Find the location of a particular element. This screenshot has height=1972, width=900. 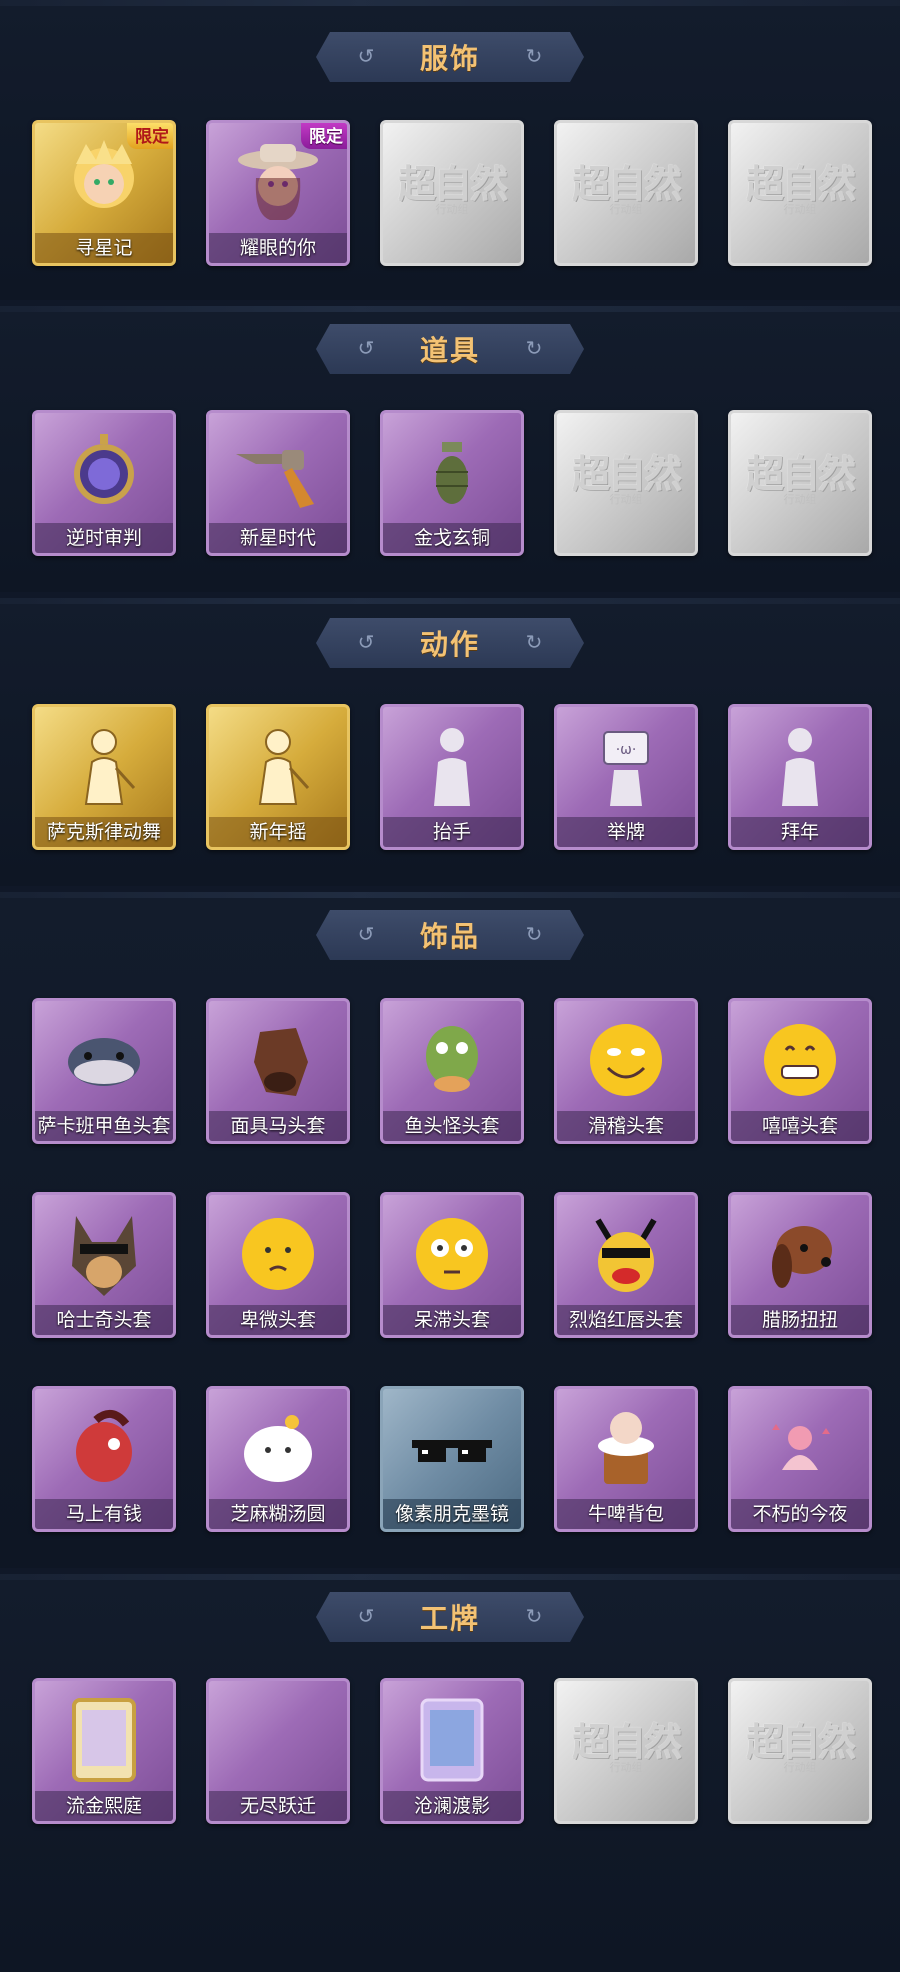

item-card: 嘻嘻头套 is located at coordinates (800, 1071).